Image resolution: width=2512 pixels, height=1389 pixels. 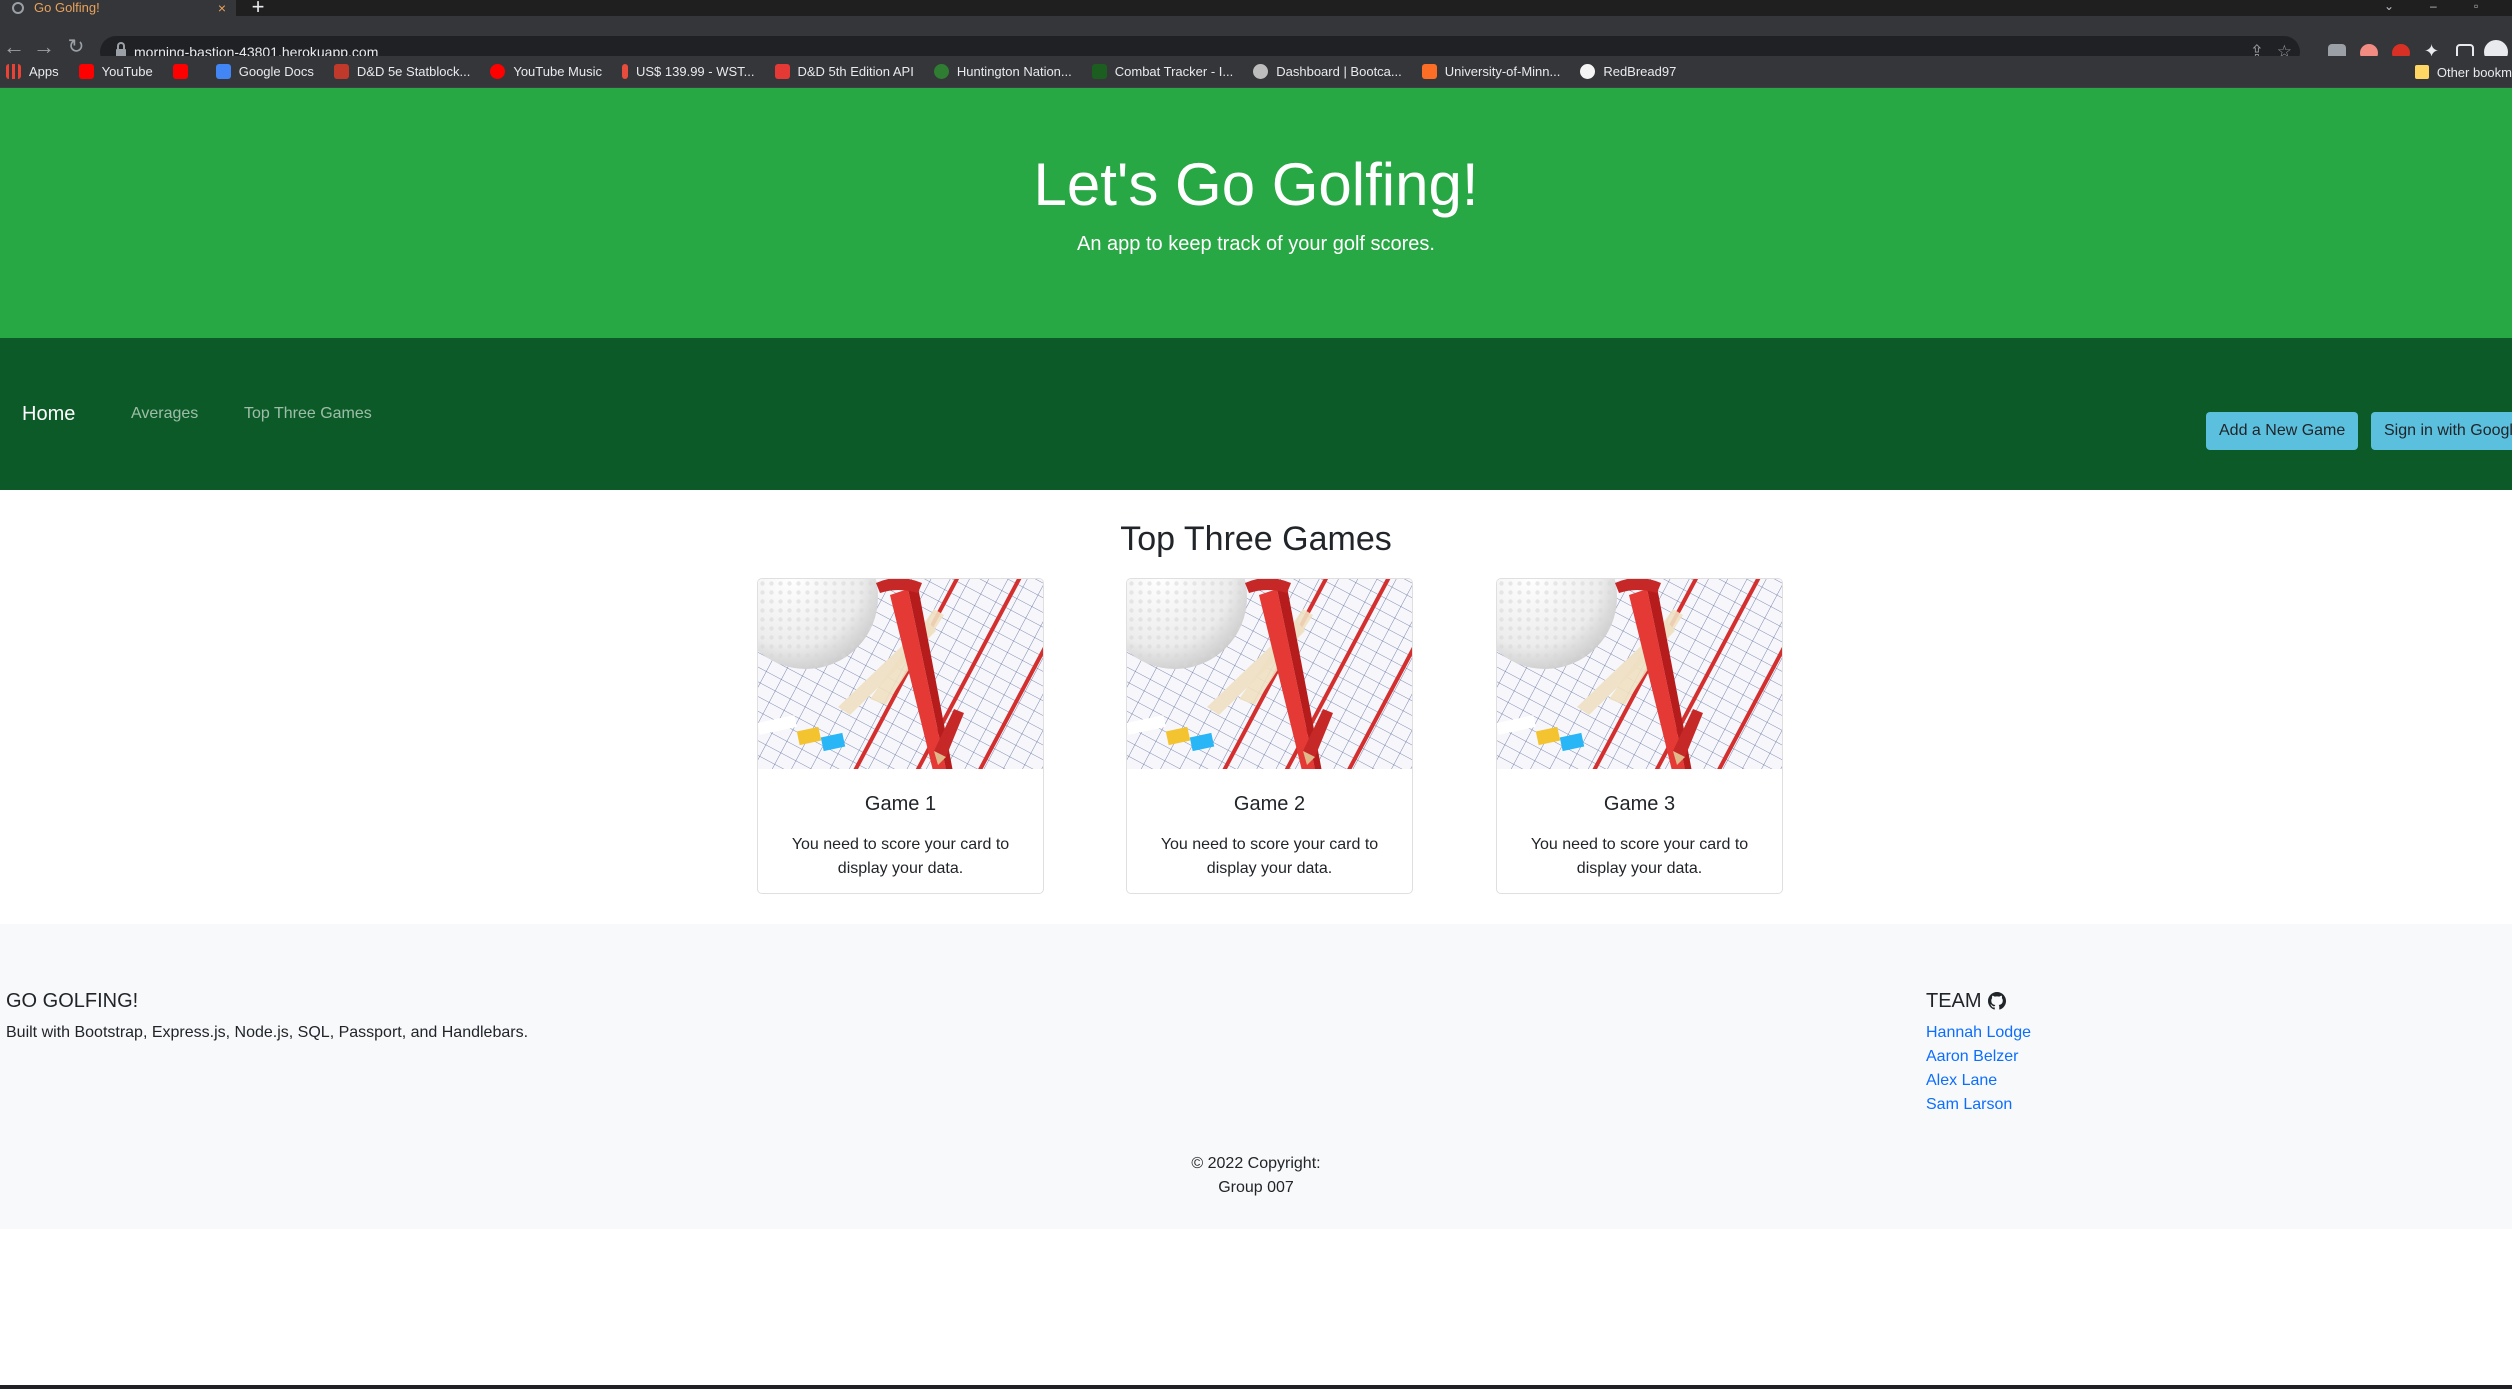 What do you see at coordinates (546, 71) in the screenshot?
I see `bookmark-item: YouTube Music` at bounding box center [546, 71].